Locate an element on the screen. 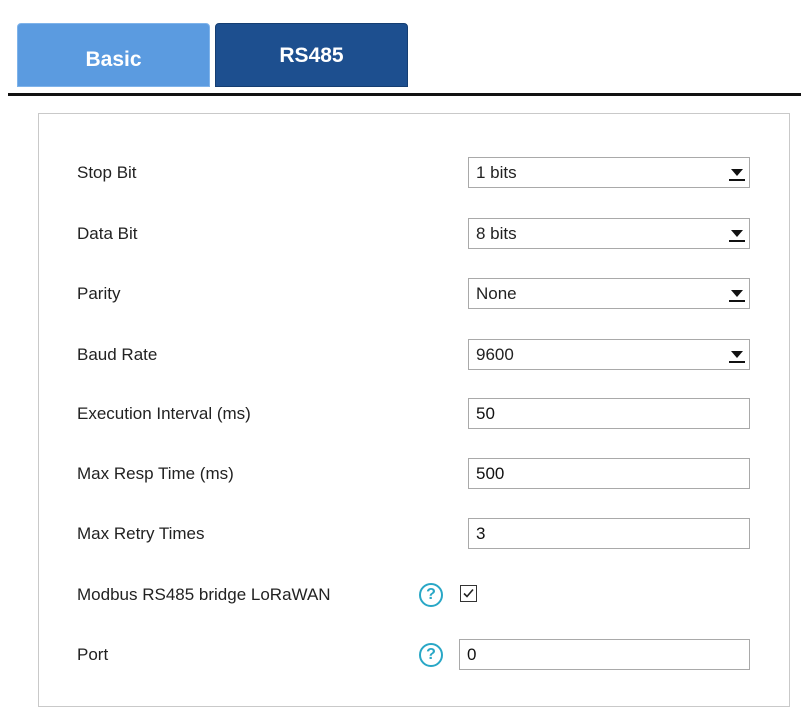 Image resolution: width=801 pixels, height=722 pixels. baud-rate-label: Baud Rate is located at coordinates (117, 354).